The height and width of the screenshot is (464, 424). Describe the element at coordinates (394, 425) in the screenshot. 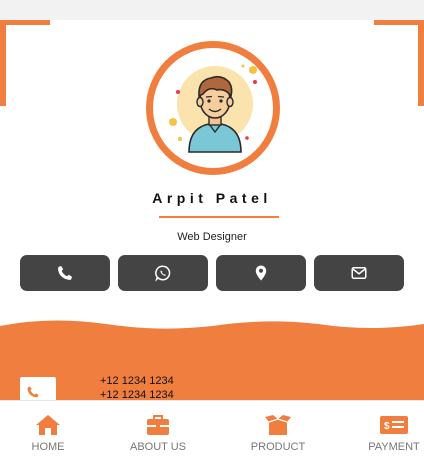

I see `money-icon: $` at that location.